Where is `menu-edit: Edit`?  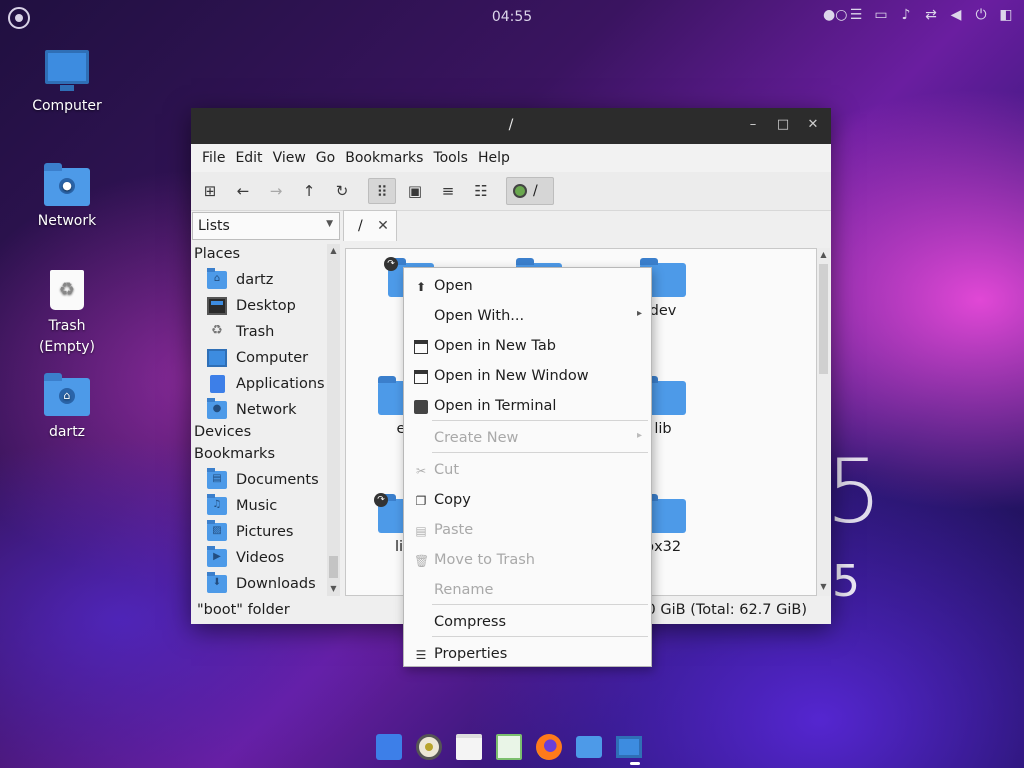 menu-edit: Edit is located at coordinates (248, 158).